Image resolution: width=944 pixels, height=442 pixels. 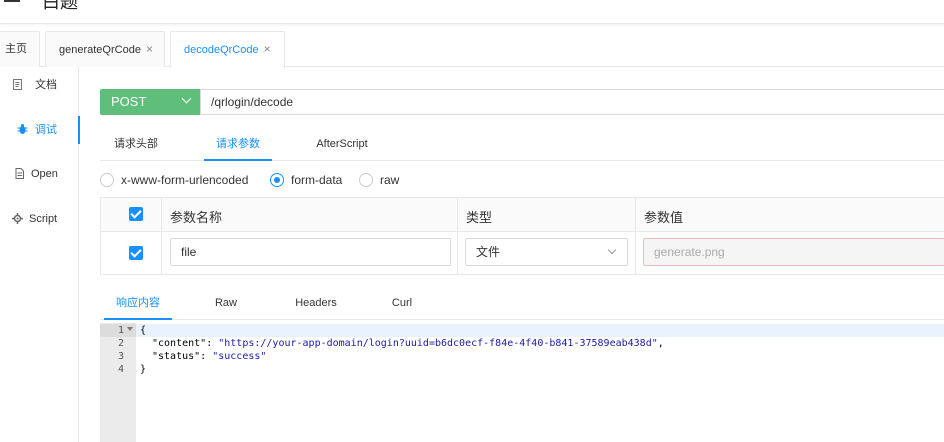 I want to click on row-checkbox-cell, so click(x=131, y=253).